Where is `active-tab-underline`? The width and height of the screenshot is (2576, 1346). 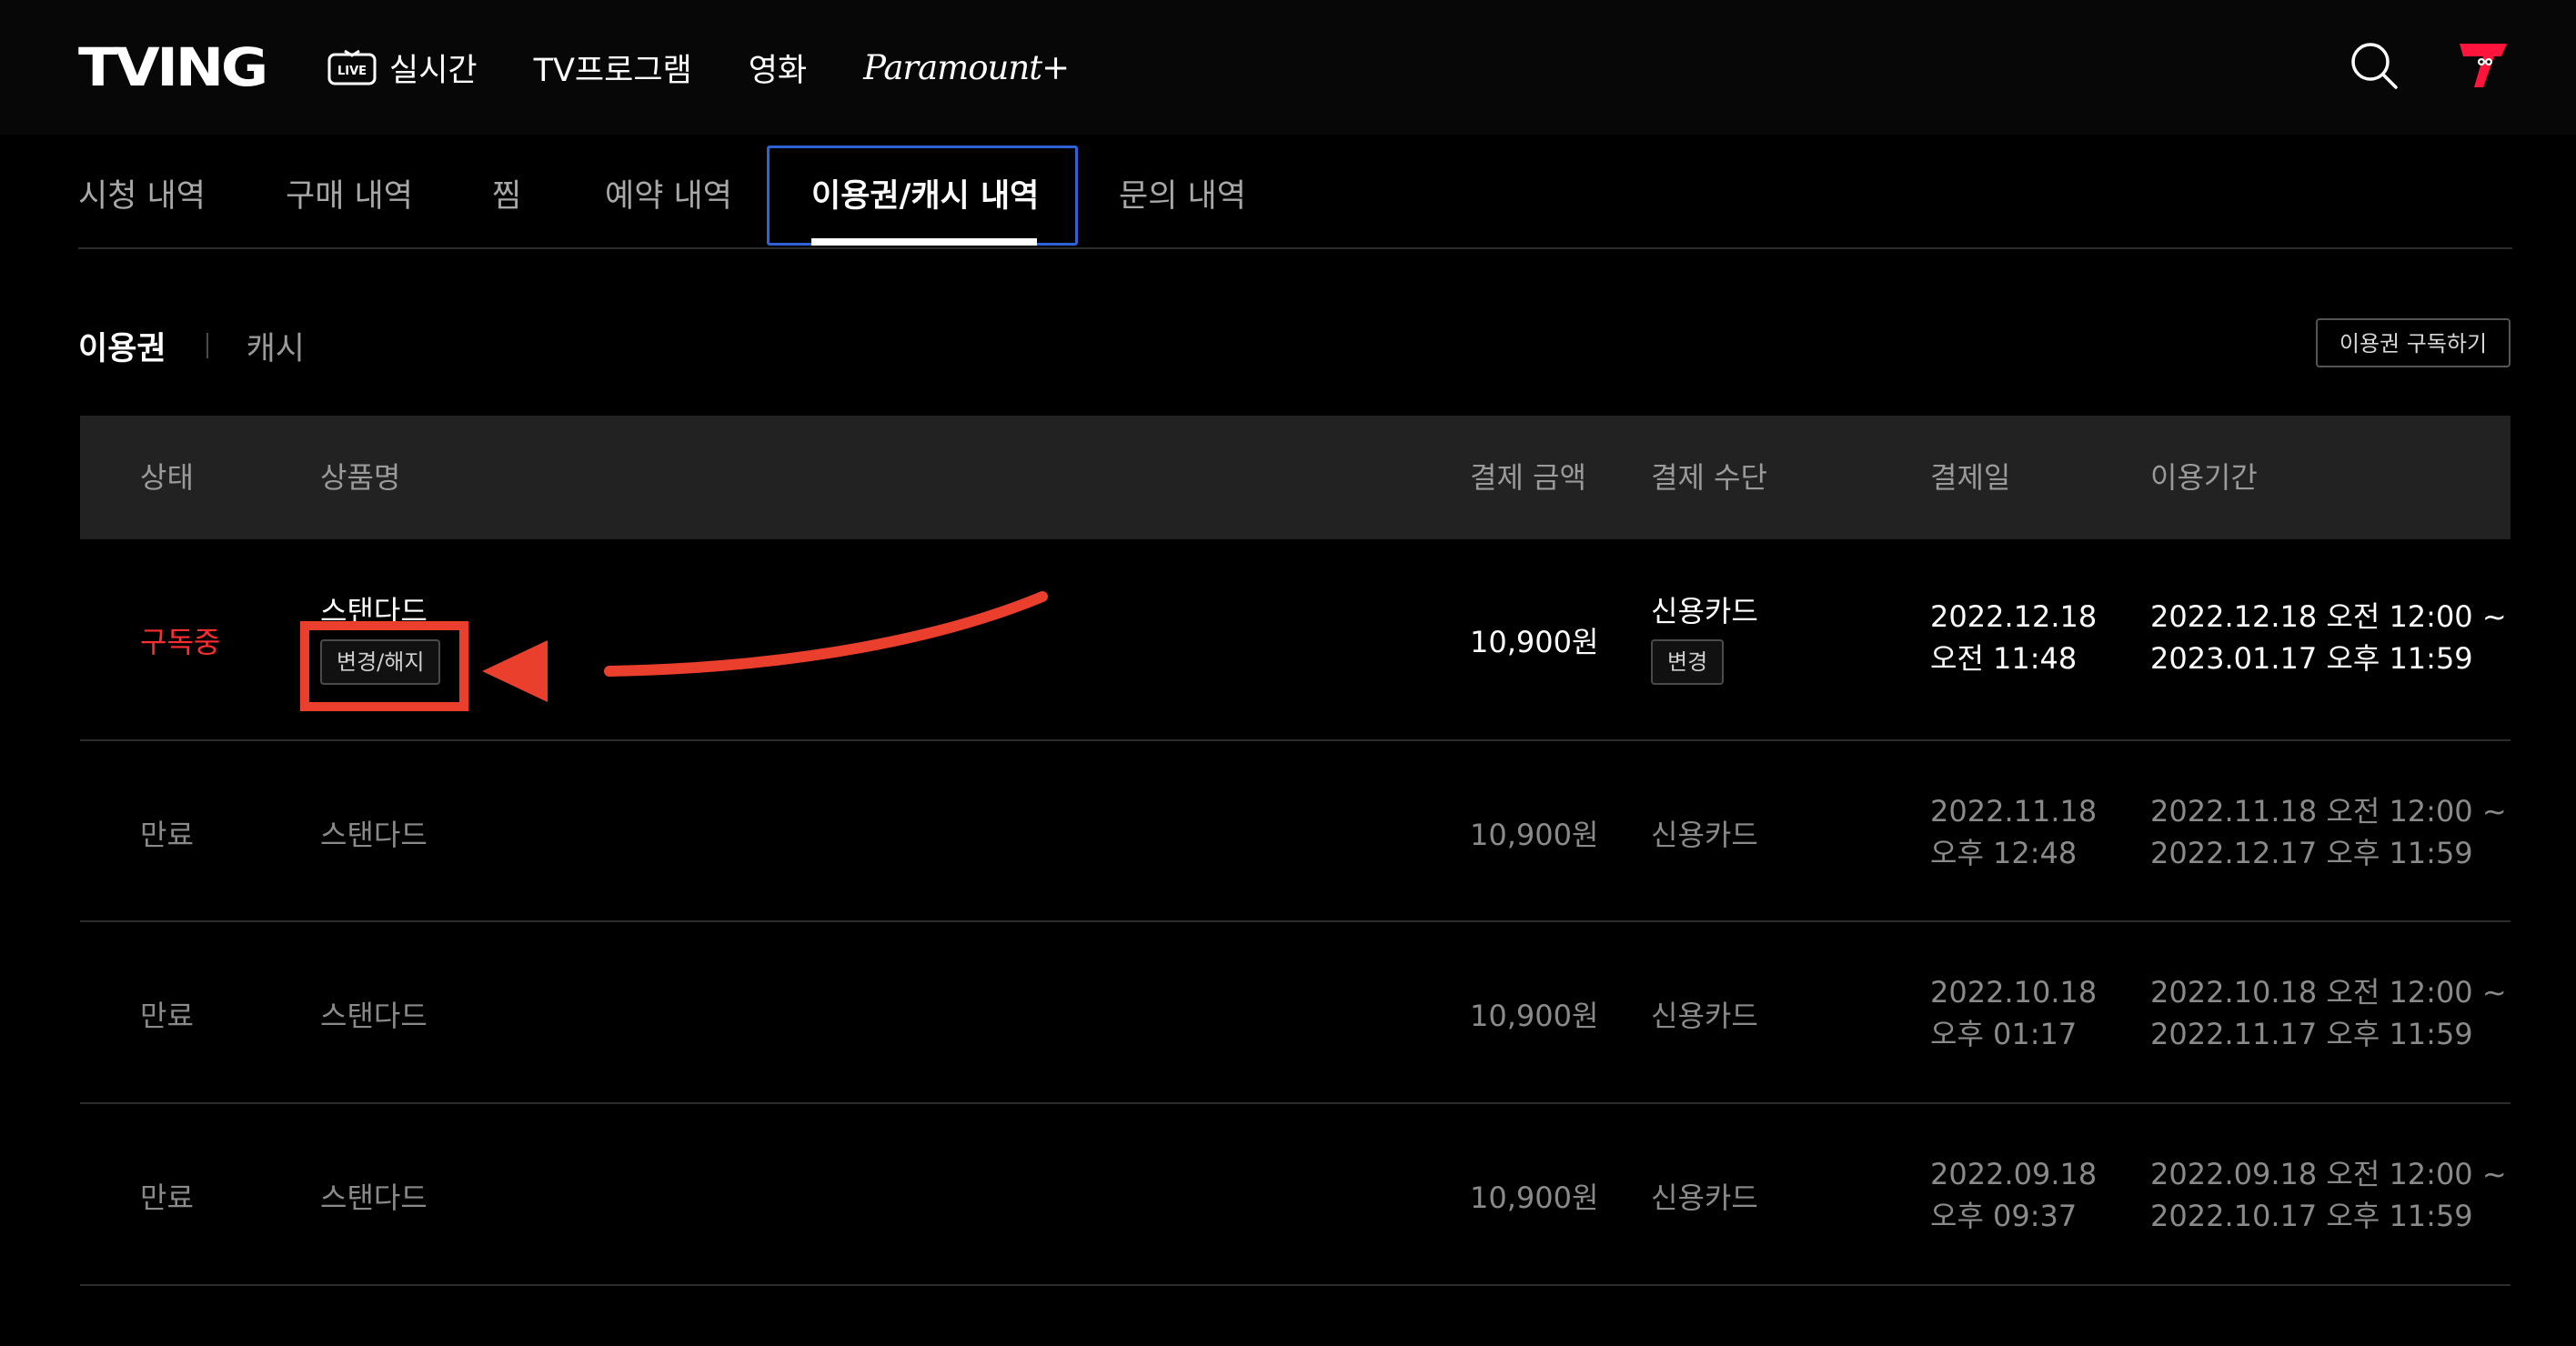
active-tab-underline is located at coordinates (924, 242).